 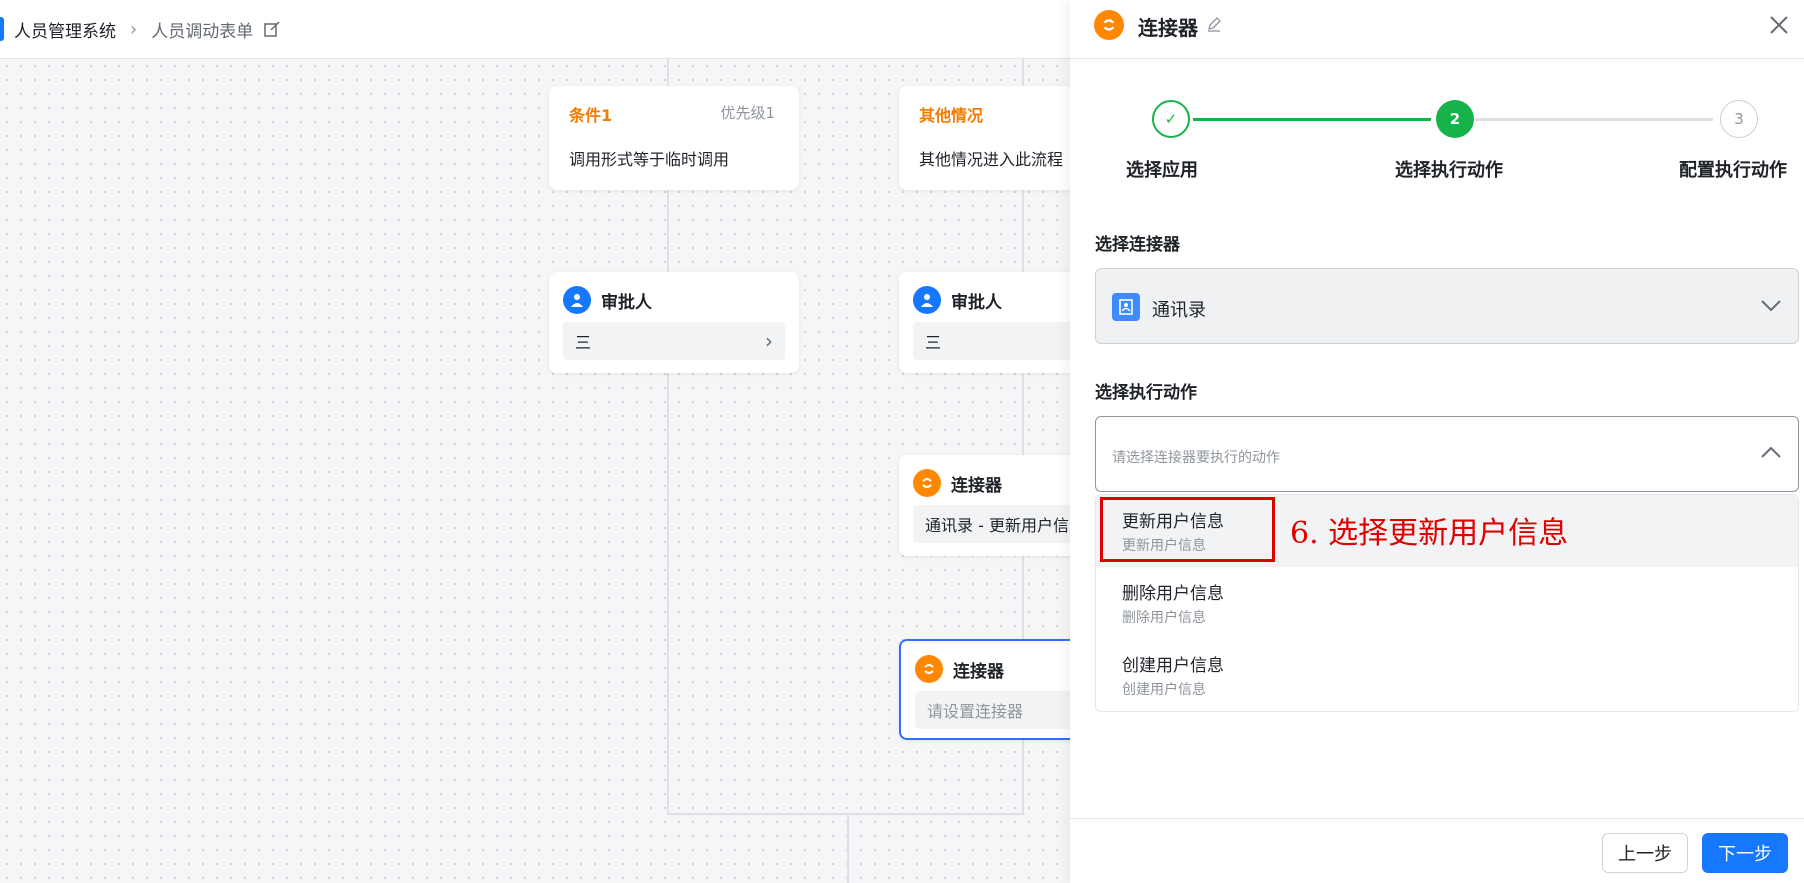 What do you see at coordinates (1645, 853) in the screenshot?
I see `prev-step-button: 上一步` at bounding box center [1645, 853].